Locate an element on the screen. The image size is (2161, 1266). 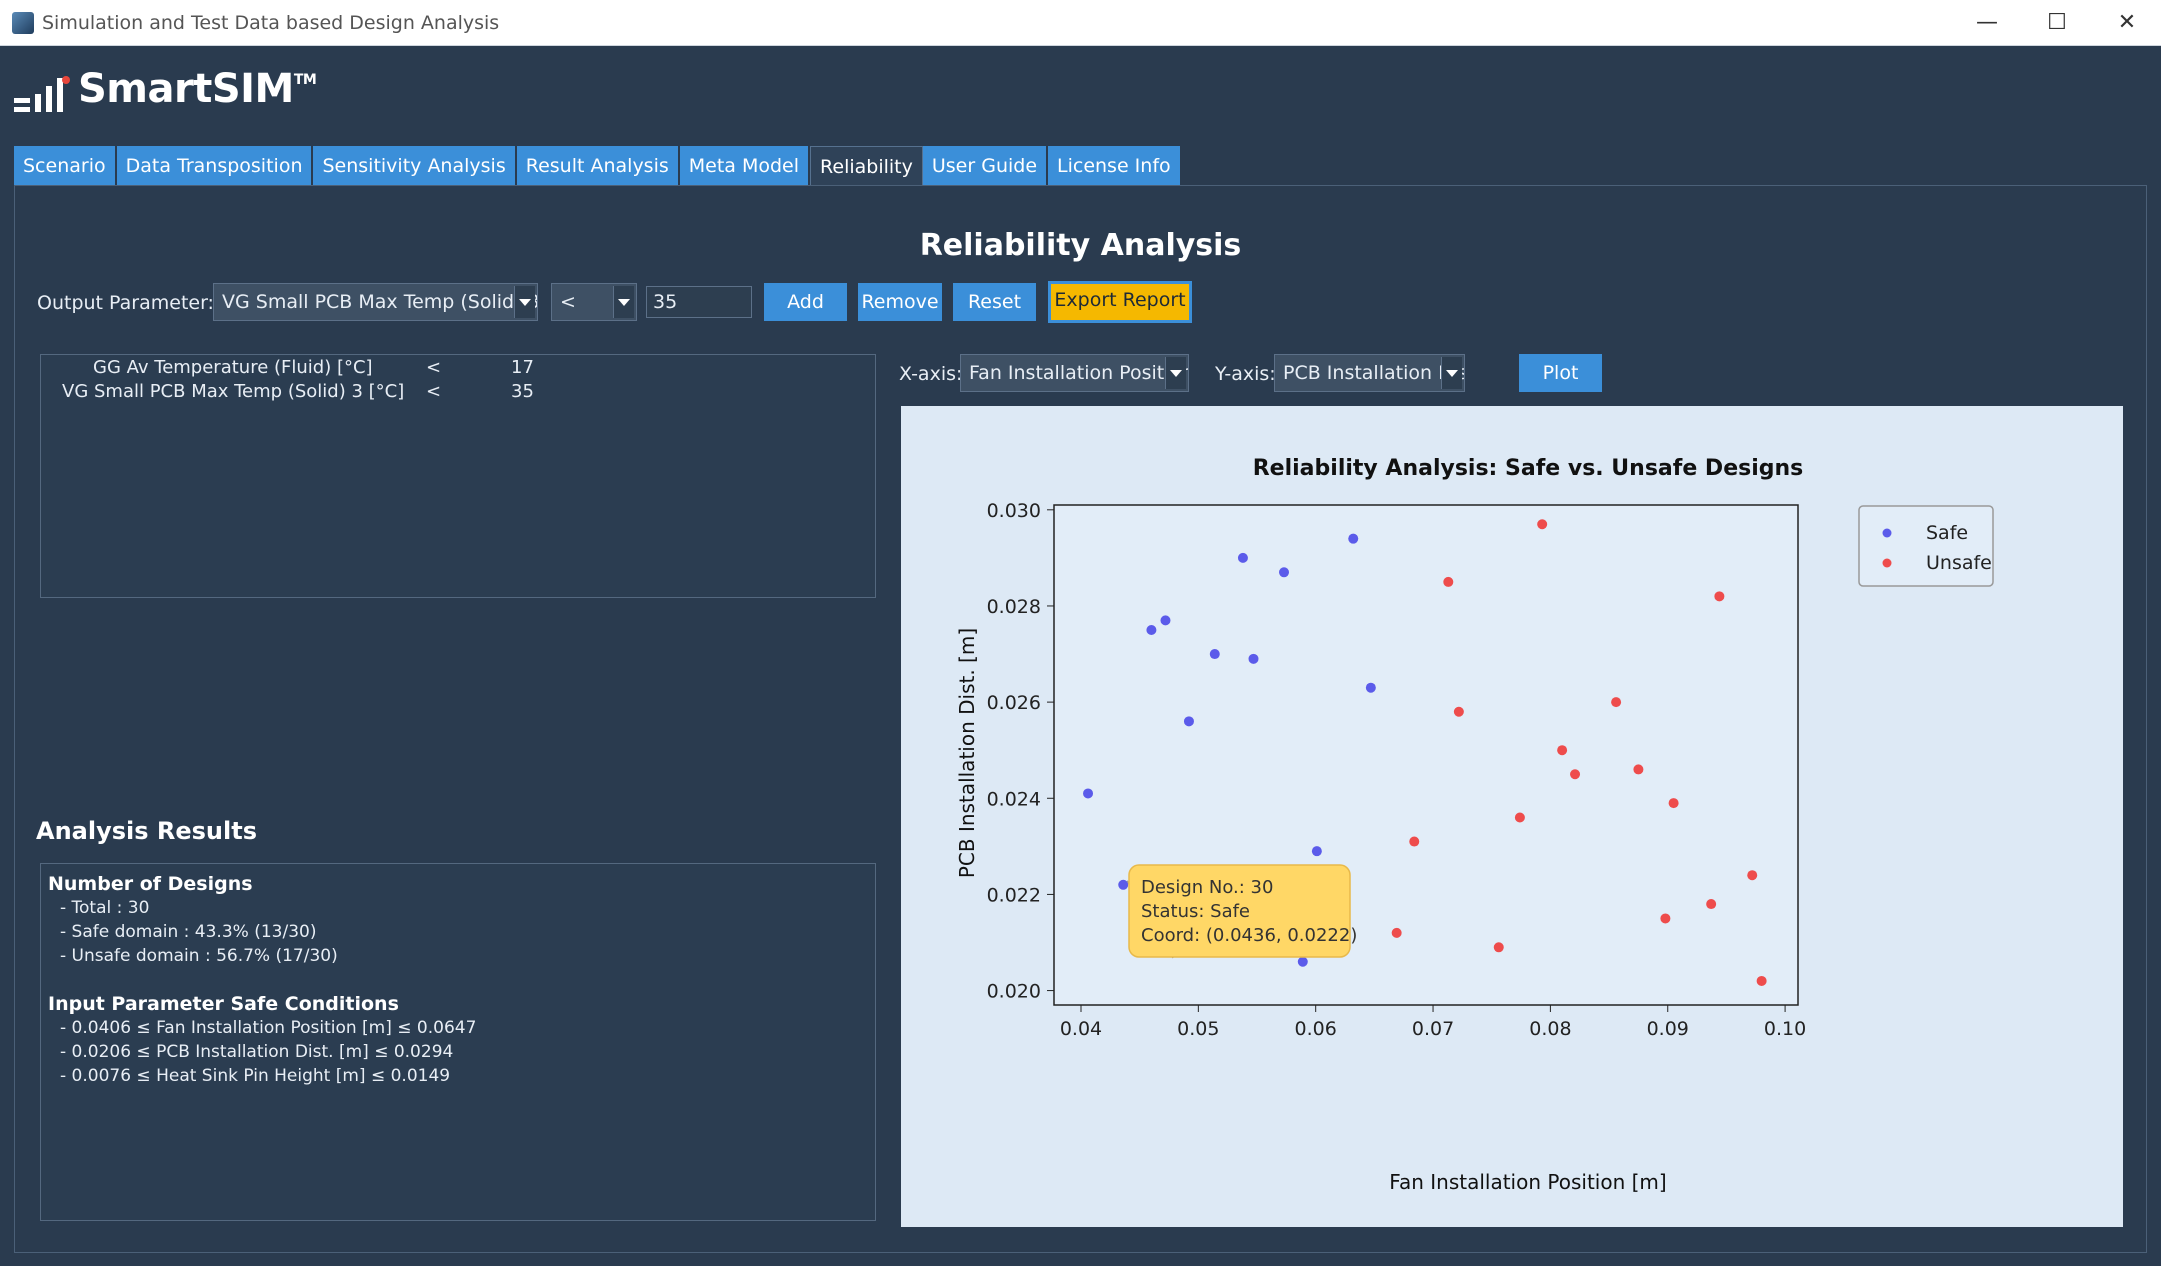
export-report-button: Export Report is located at coordinates (1120, 302).